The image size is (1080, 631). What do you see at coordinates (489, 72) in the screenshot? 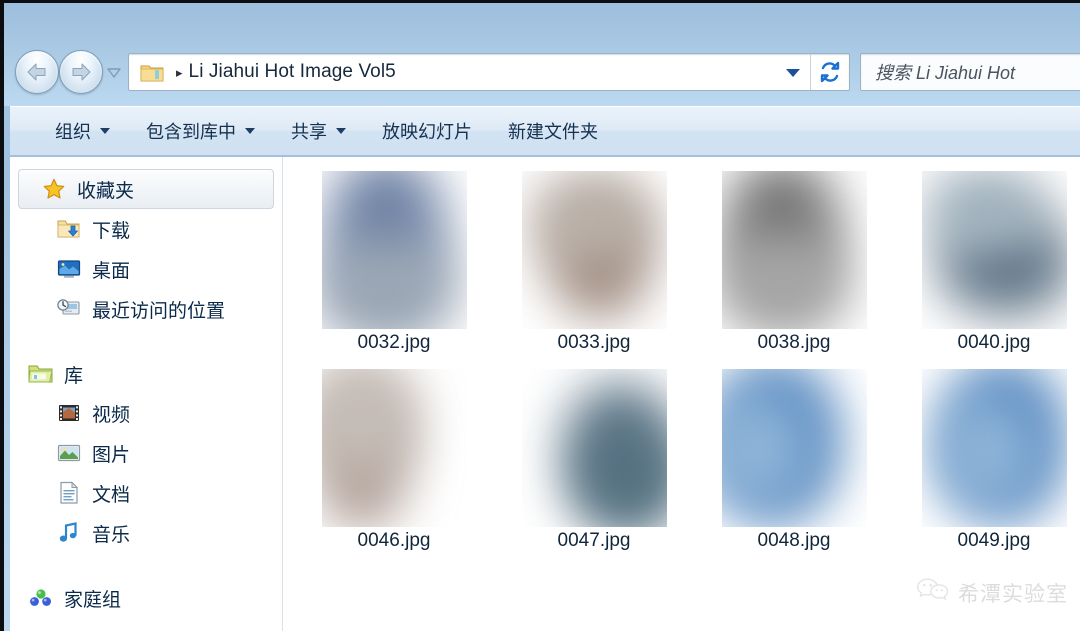
I see `address-bar: ▸ Li Jiahui Hot Image Vol5` at bounding box center [489, 72].